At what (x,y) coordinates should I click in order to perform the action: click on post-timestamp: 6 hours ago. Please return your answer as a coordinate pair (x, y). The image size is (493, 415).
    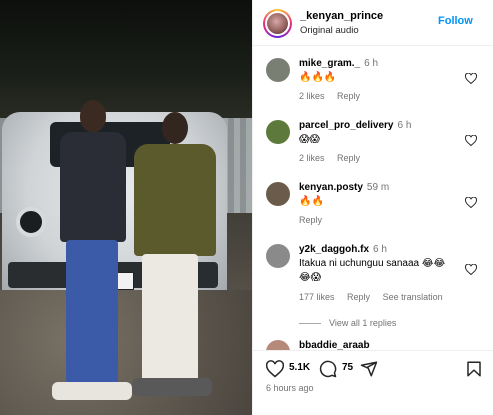
    Looking at the image, I should click on (290, 388).